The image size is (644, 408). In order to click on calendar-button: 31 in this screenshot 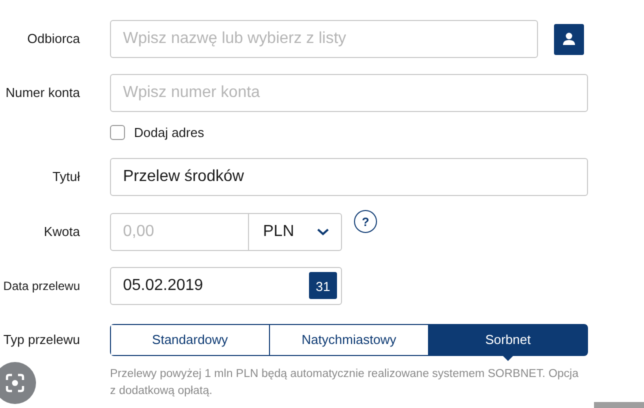, I will do `click(323, 285)`.